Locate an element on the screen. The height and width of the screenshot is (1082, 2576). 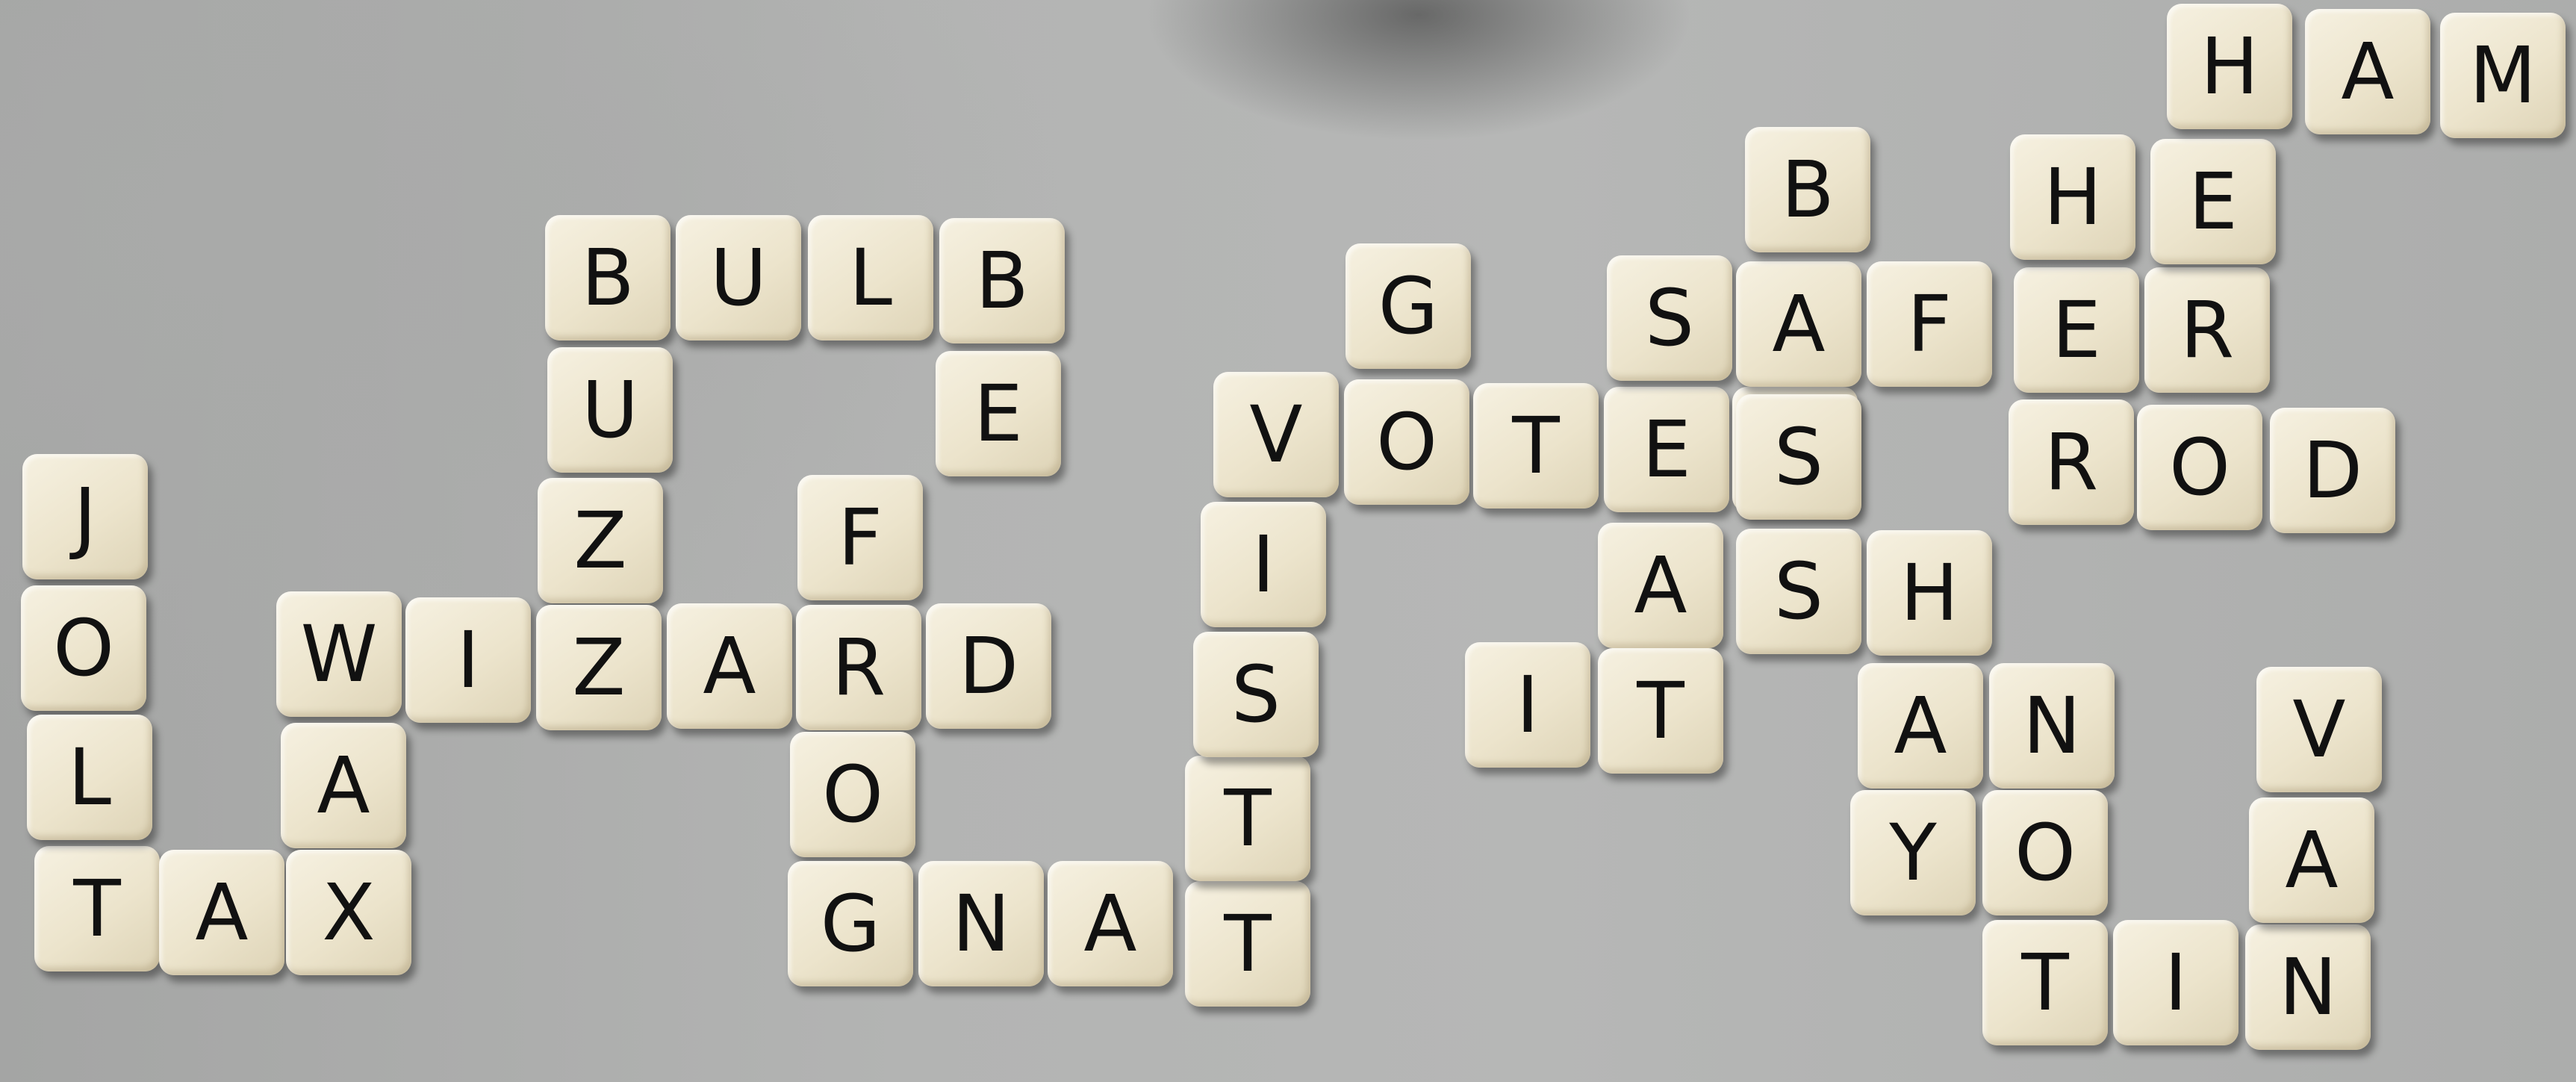
letter-tile: X is located at coordinates (348, 912).